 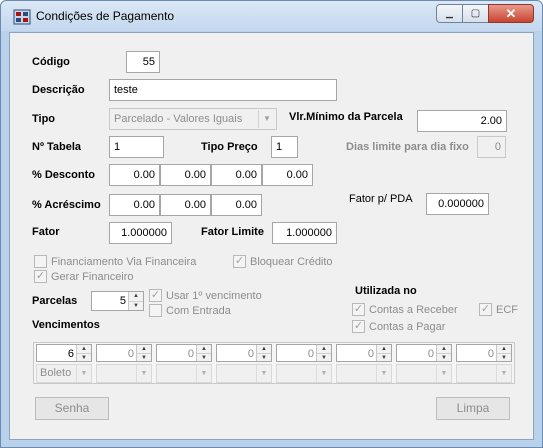 I want to click on fator-field: 1.000000, so click(x=140, y=233).